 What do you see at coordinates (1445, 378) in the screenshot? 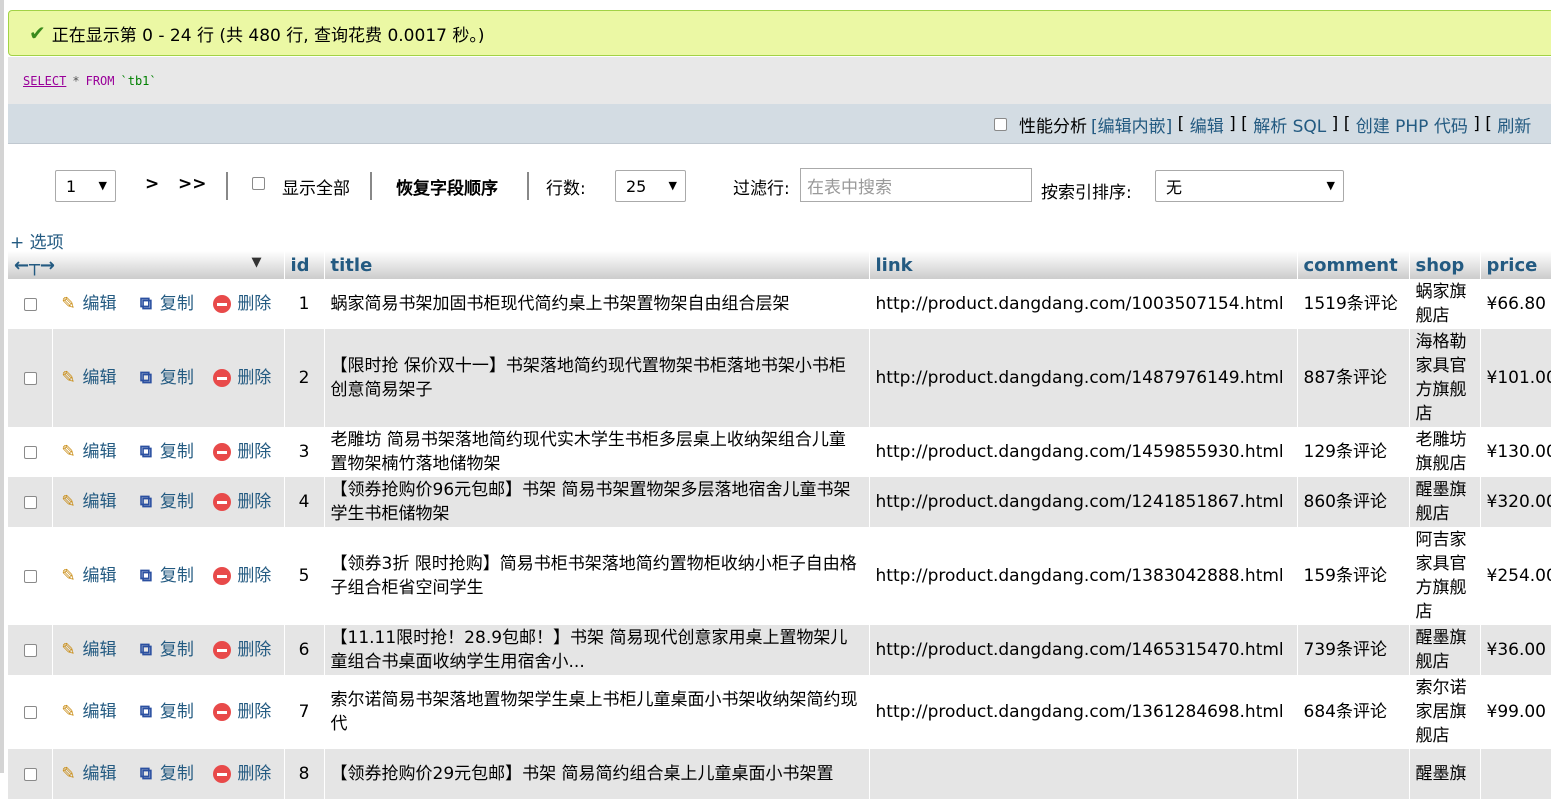
I see `cell-shop: 海格勒家具官方旗舰店` at bounding box center [1445, 378].